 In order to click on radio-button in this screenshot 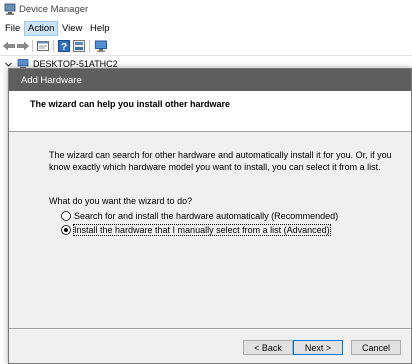, I will do `click(66, 216)`.